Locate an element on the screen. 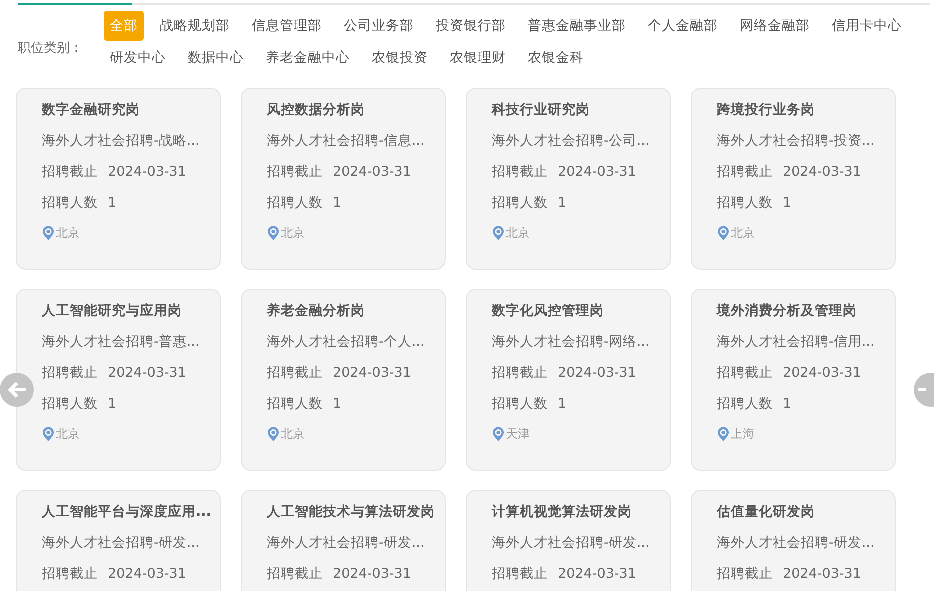  category-tab: 普惠金融事业部 is located at coordinates (577, 26).